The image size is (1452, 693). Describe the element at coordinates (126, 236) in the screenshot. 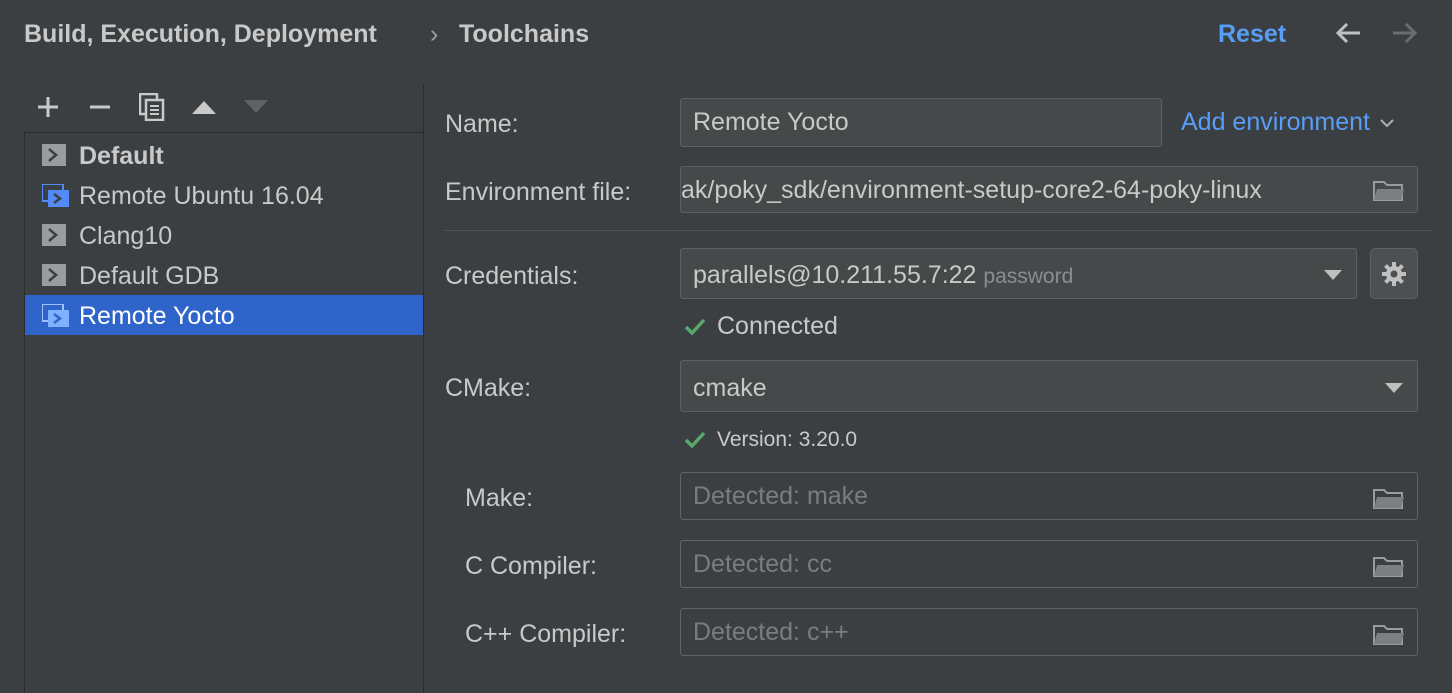

I see `toolchain-item-label: Clang10` at that location.